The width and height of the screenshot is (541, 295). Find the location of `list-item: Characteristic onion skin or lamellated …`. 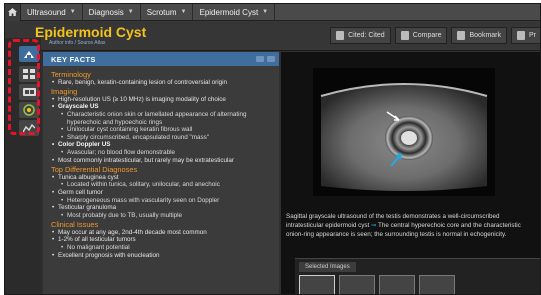

list-item: Characteristic onion skin or lamellated … is located at coordinates (161, 118).